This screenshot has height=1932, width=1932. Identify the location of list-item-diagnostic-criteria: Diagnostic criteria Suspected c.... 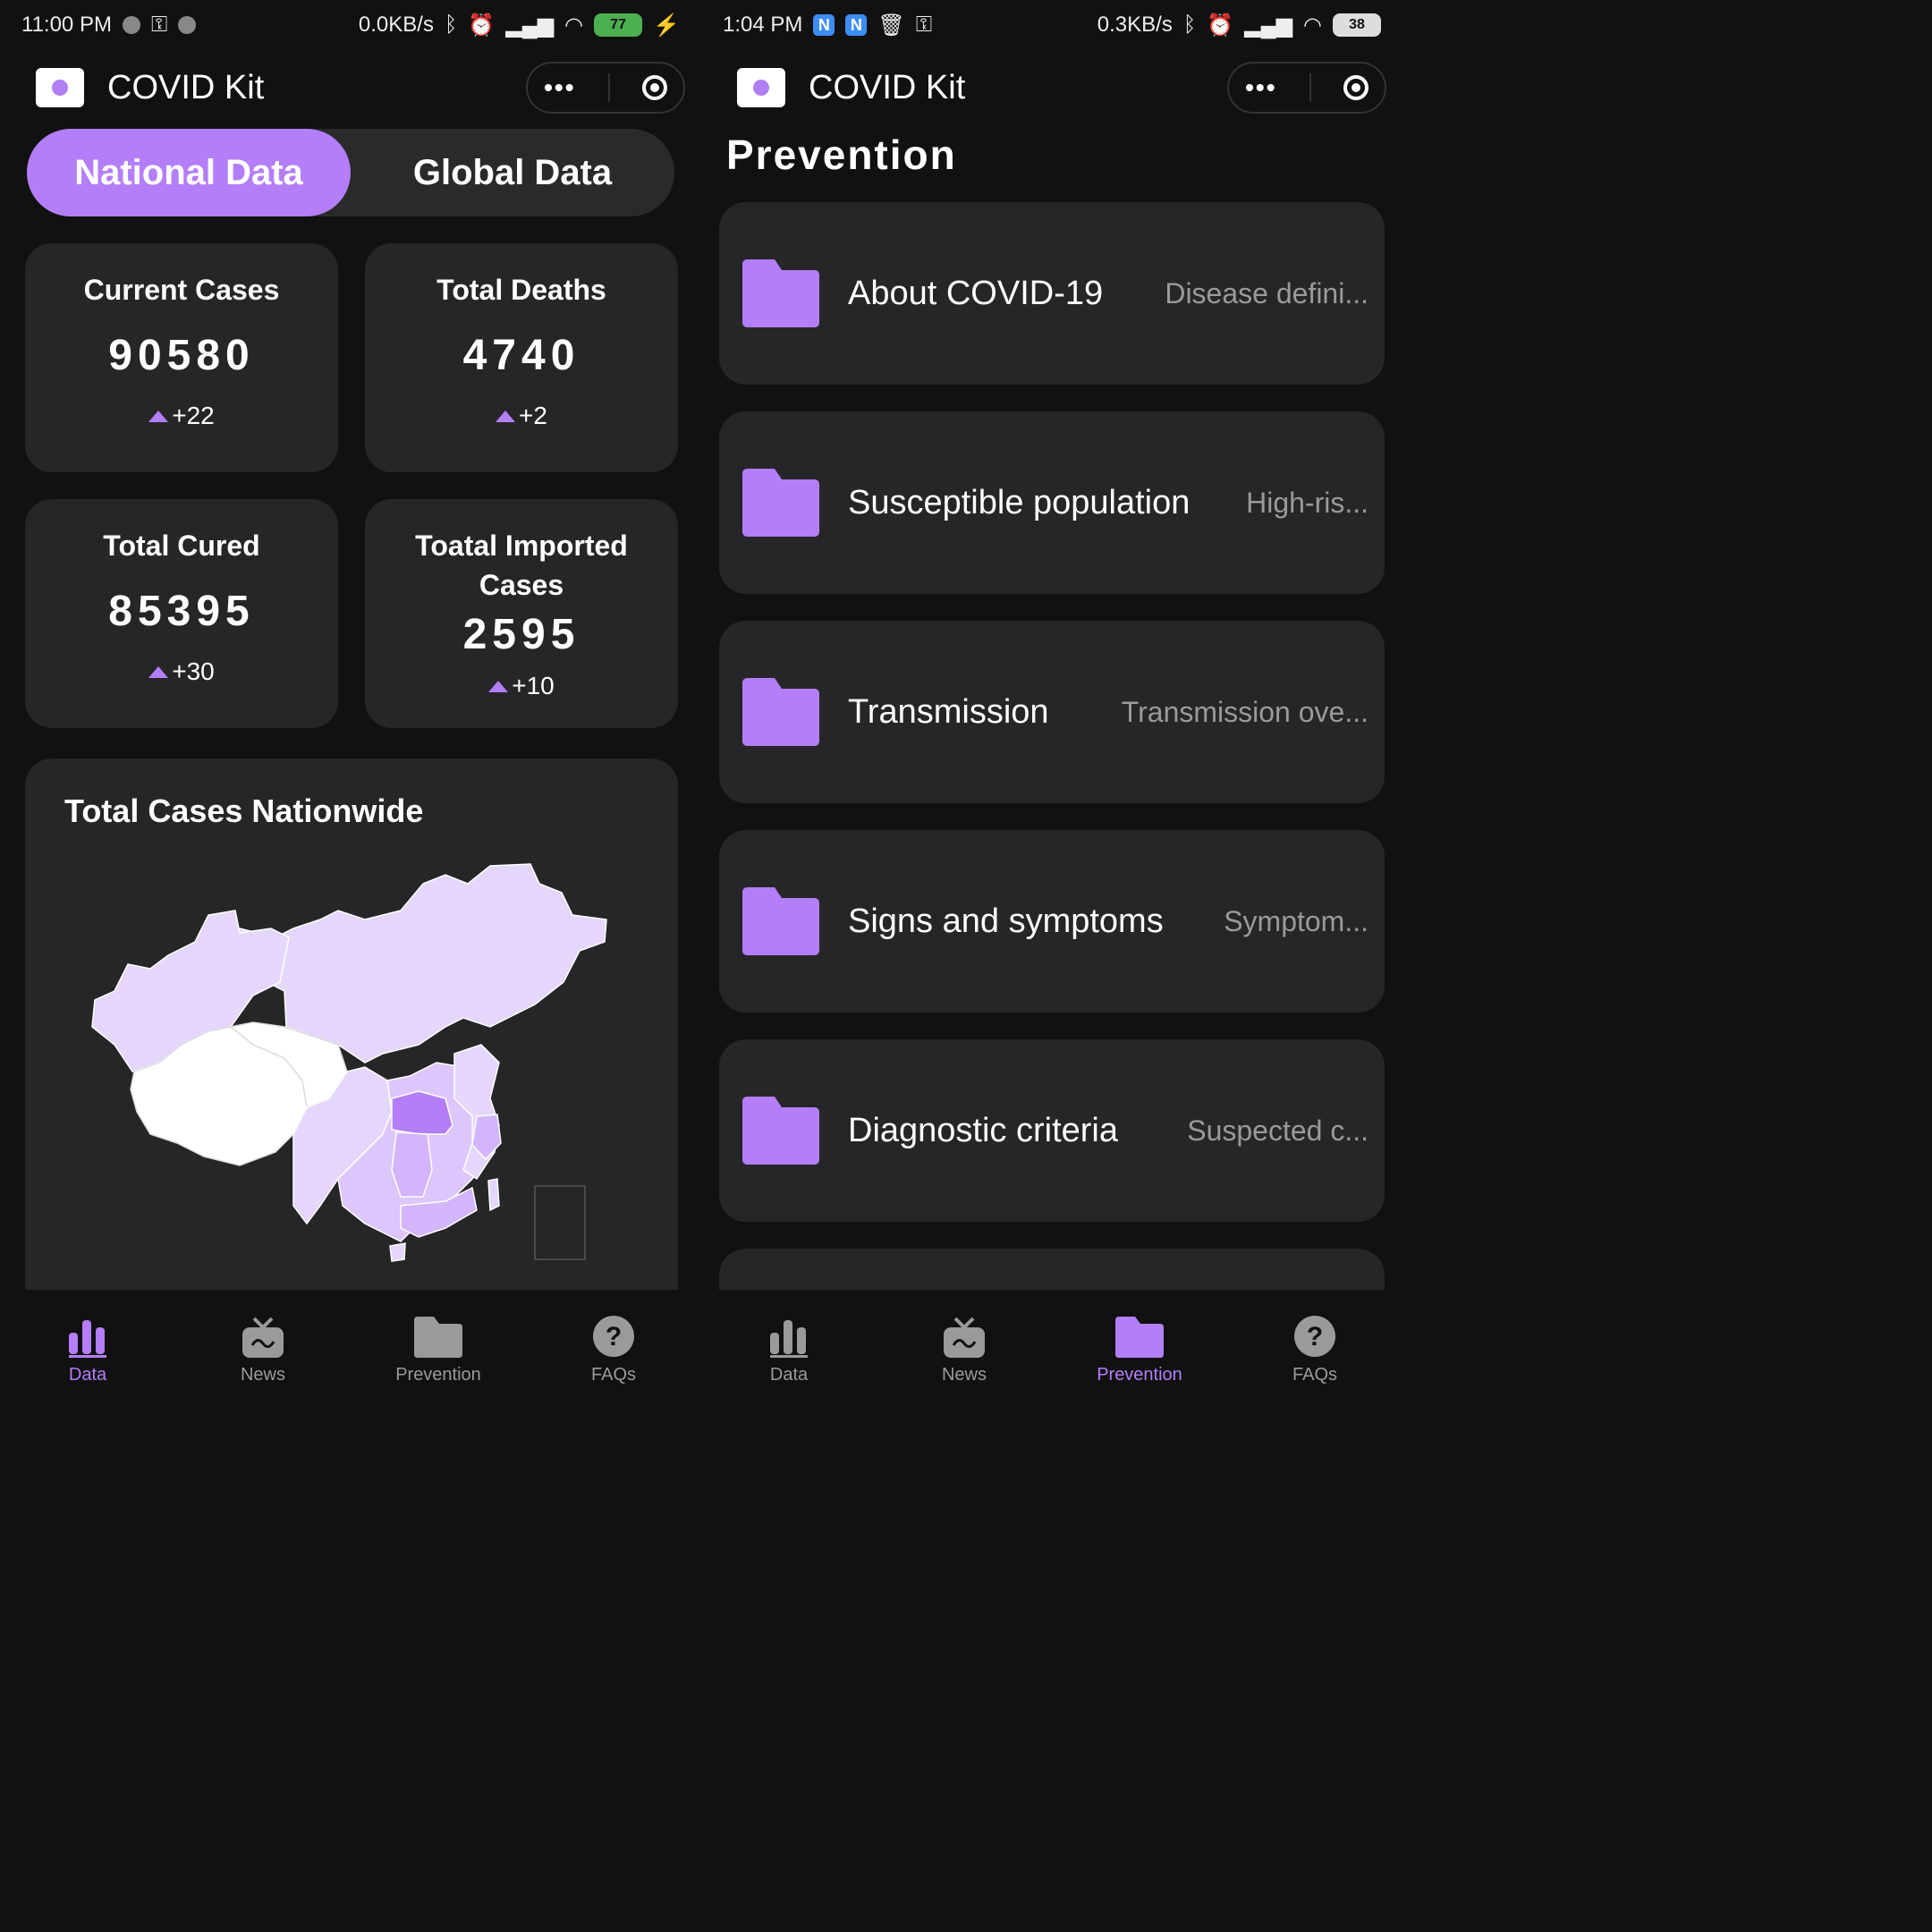
(1052, 1130).